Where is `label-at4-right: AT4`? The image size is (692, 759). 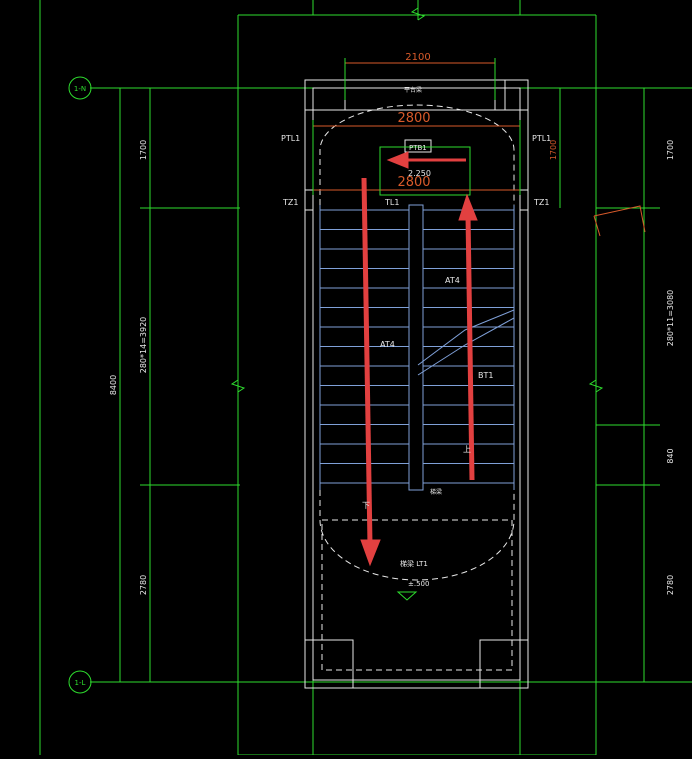 label-at4-right: AT4 is located at coordinates (452, 280).